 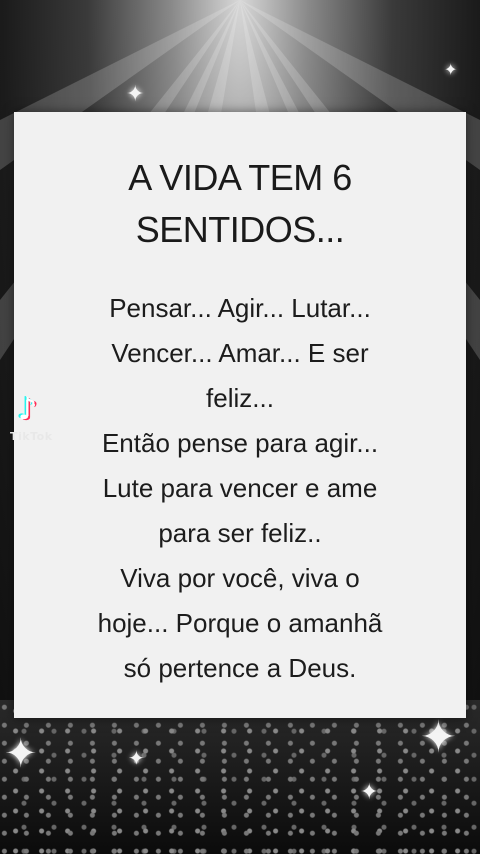 I want to click on quote-title-line: A VIDA TEM 6, so click(x=240, y=177).